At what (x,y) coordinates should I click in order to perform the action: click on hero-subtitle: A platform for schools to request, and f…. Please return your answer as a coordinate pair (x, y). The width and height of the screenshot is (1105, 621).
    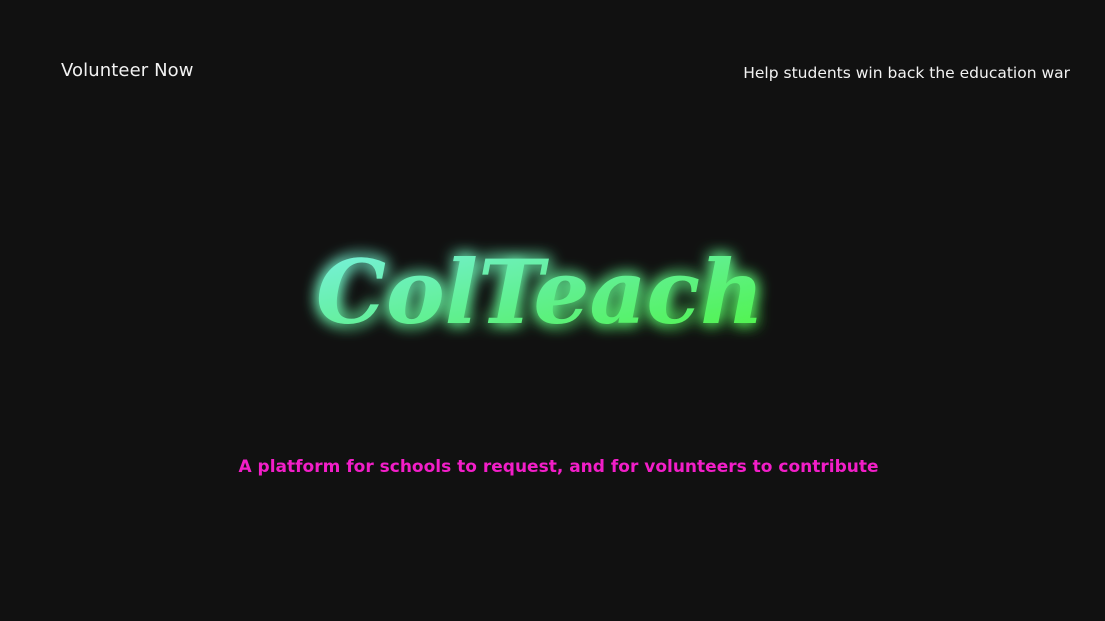
    Looking at the image, I should click on (558, 467).